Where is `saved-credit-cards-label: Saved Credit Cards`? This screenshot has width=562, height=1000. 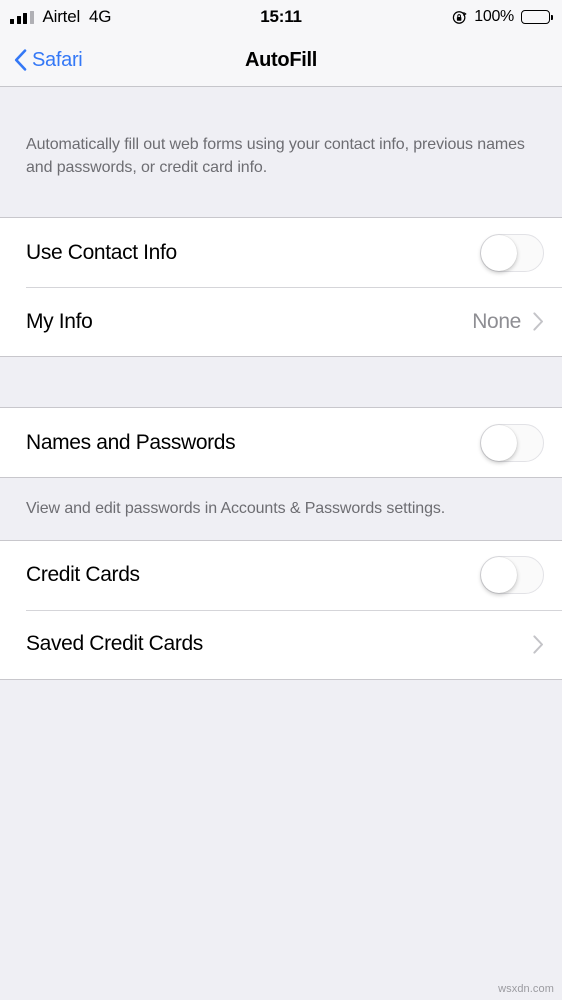
saved-credit-cards-label: Saved Credit Cards is located at coordinates (114, 644).